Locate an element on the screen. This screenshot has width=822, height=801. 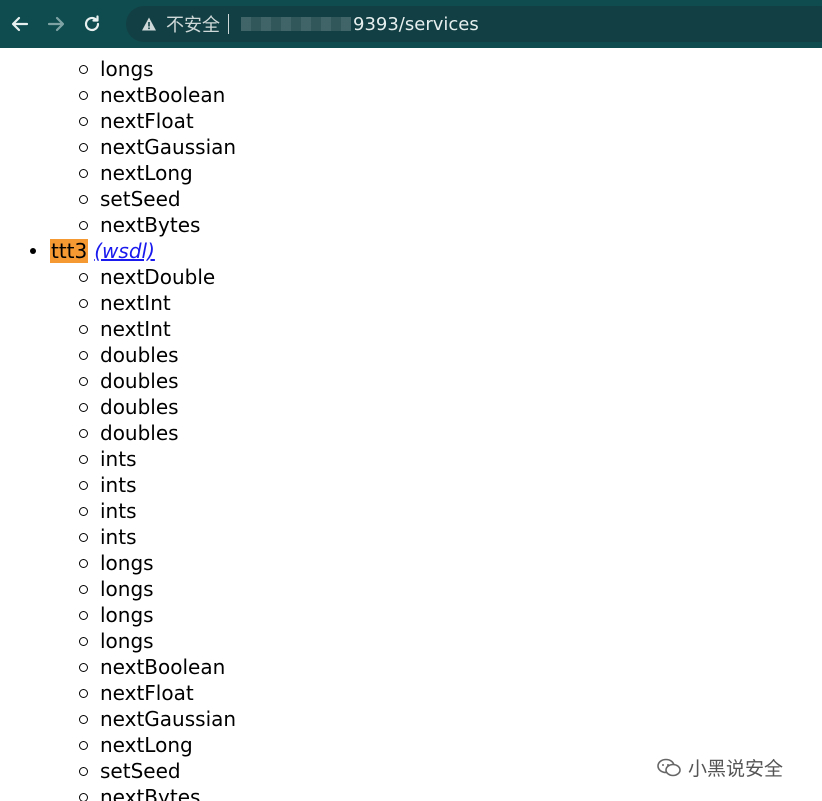
browser-toolbar: 不安全 9393/services is located at coordinates (411, 24).